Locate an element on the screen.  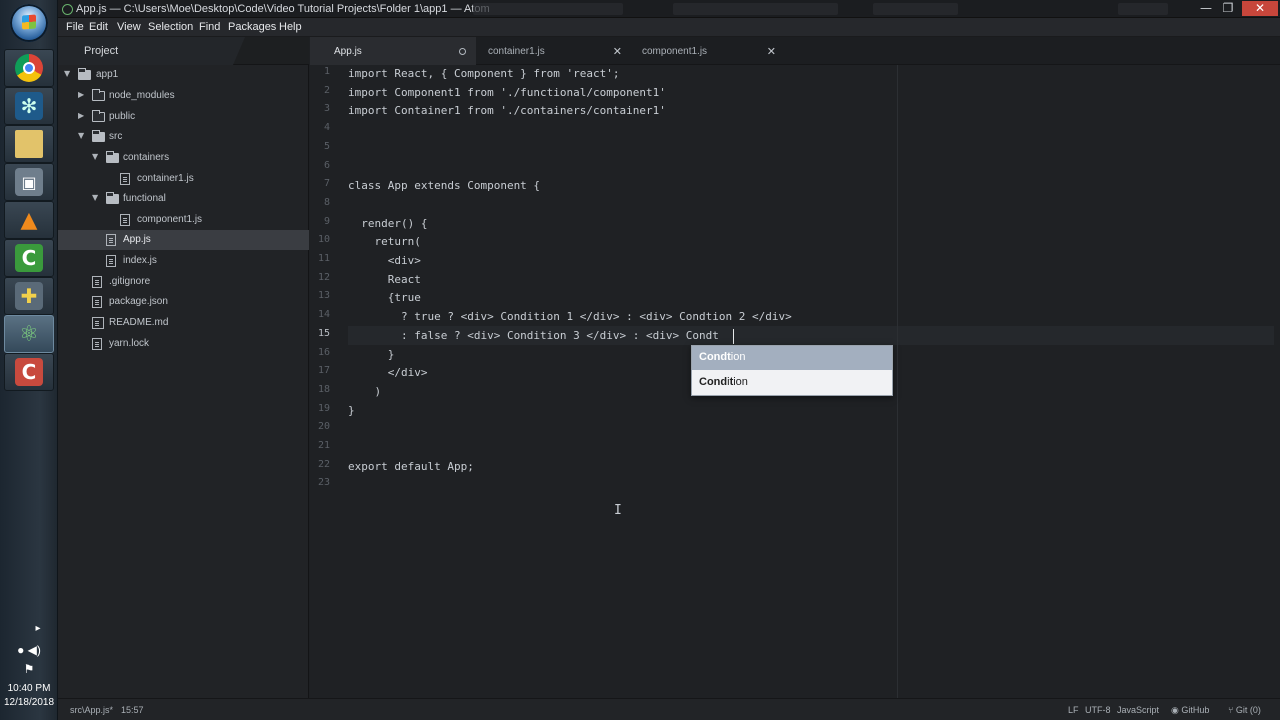
tree-item-component1-js: component1.js is located at coordinates (183, 220).